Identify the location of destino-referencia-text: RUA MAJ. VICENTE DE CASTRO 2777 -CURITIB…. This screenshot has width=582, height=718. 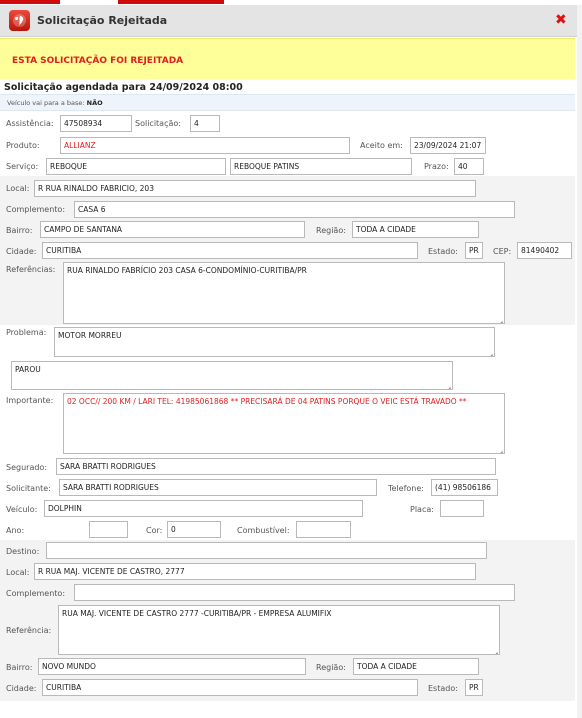
(197, 613).